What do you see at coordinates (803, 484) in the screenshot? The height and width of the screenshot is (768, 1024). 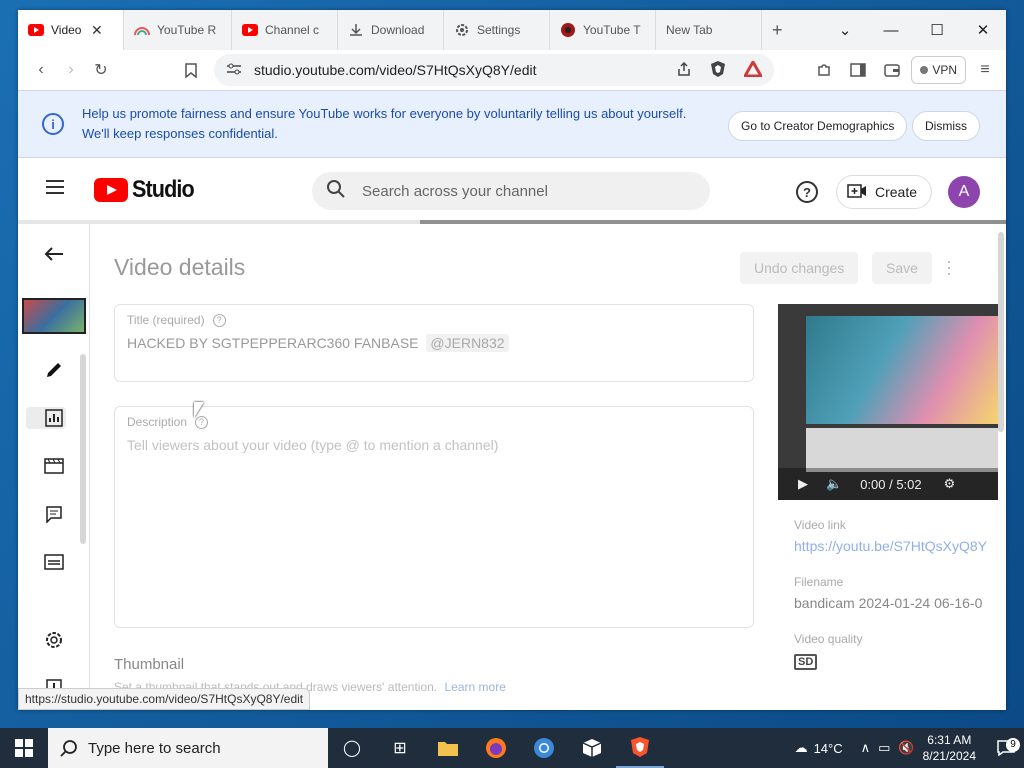 I see `play-icon: ▶` at bounding box center [803, 484].